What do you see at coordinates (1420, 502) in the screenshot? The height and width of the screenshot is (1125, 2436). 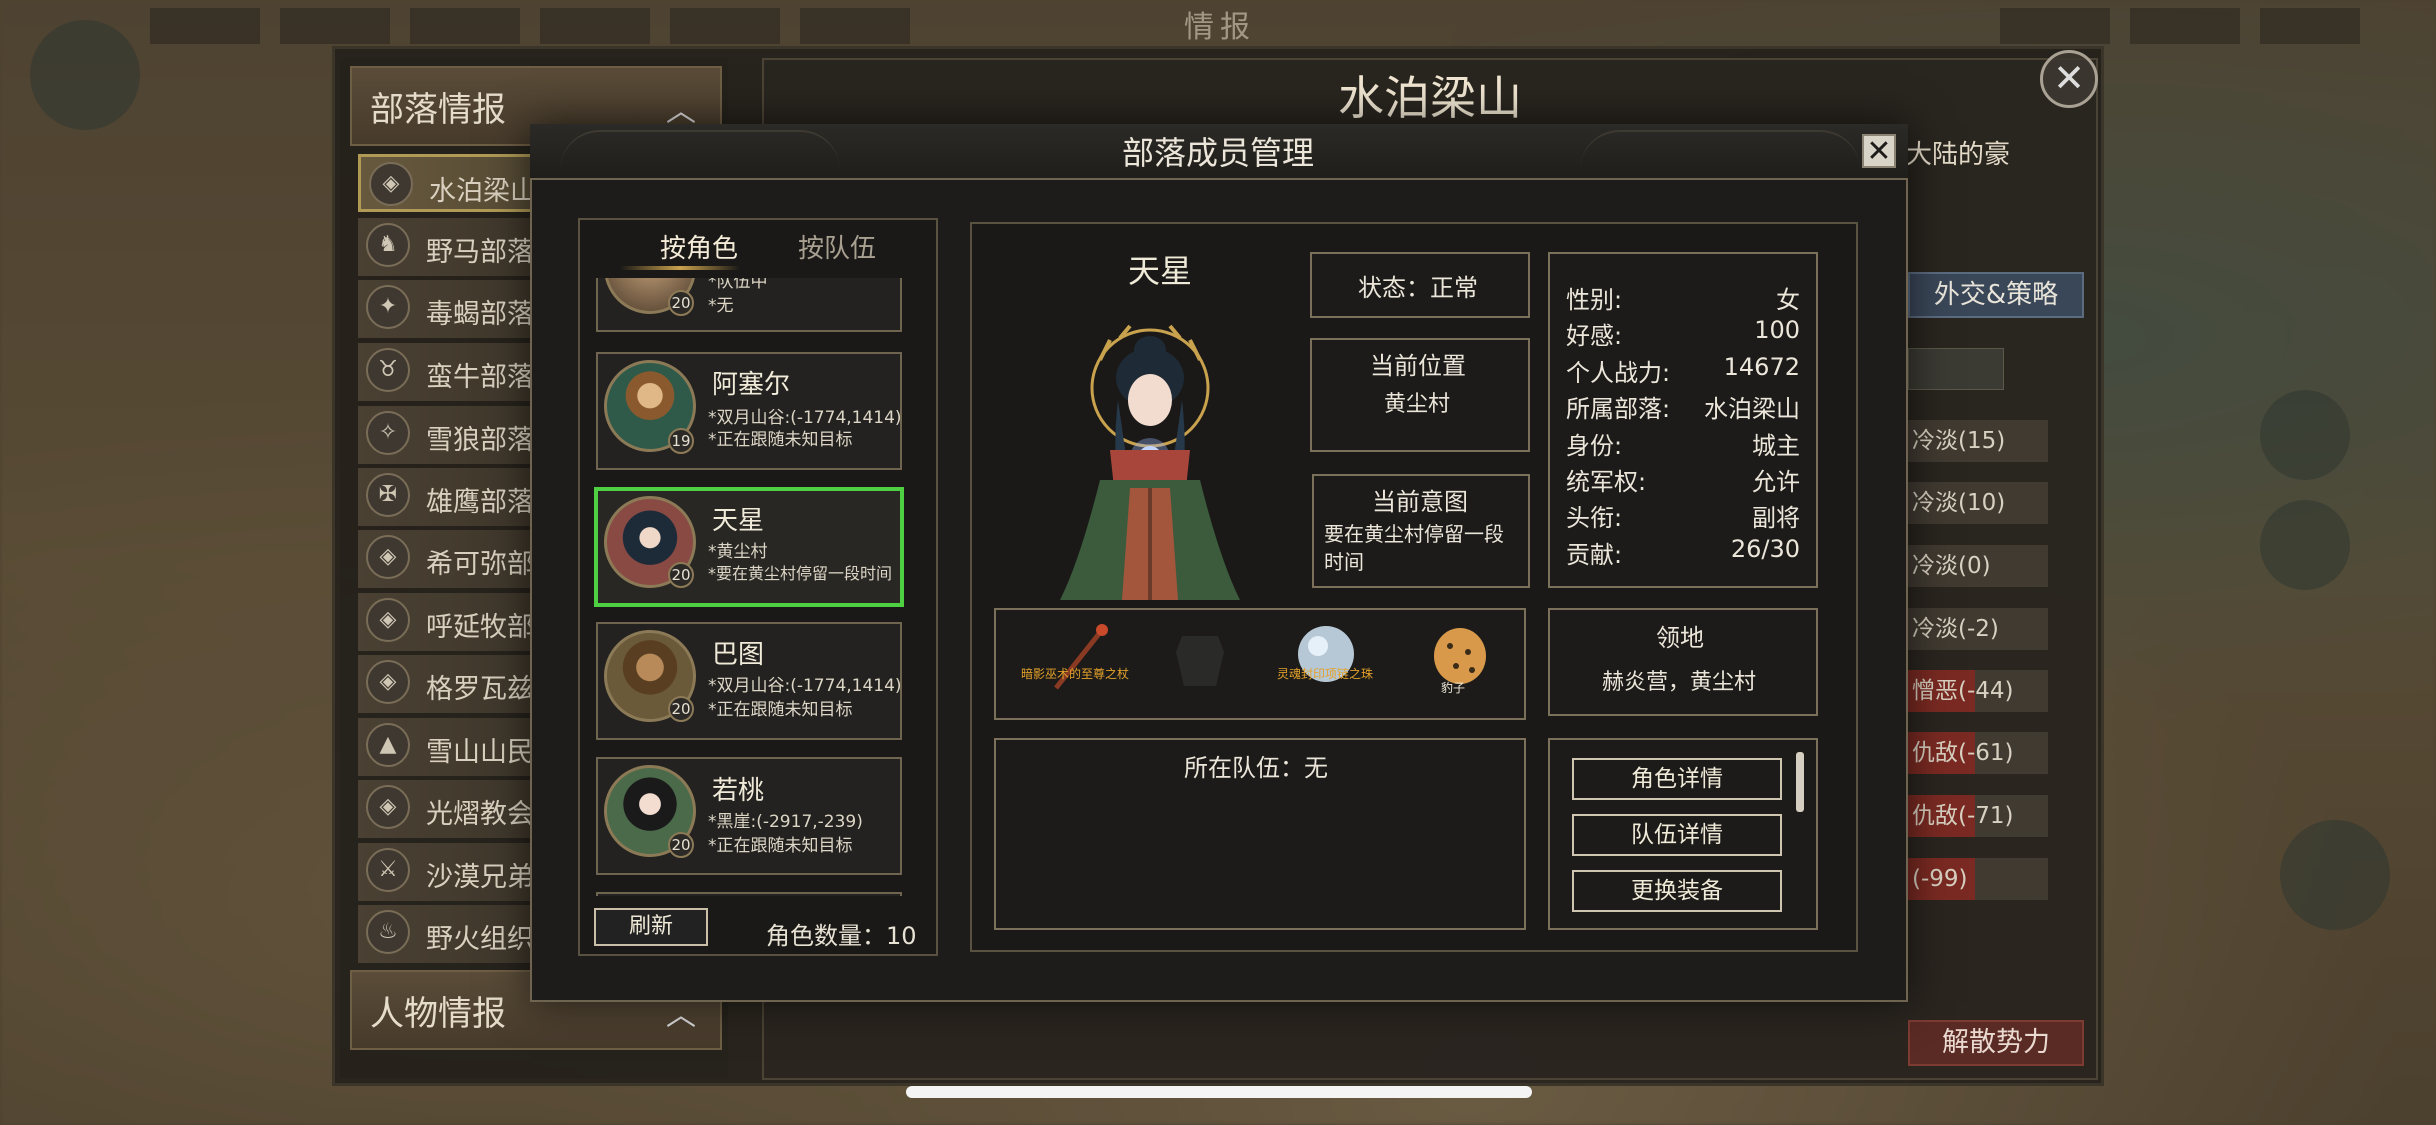 I see `intent-label: 当前意图` at bounding box center [1420, 502].